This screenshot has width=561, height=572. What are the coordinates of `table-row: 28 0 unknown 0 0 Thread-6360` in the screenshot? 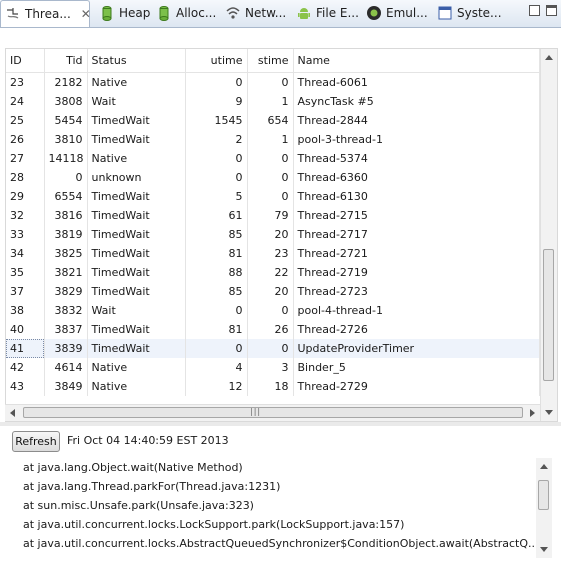 It's located at (273, 177).